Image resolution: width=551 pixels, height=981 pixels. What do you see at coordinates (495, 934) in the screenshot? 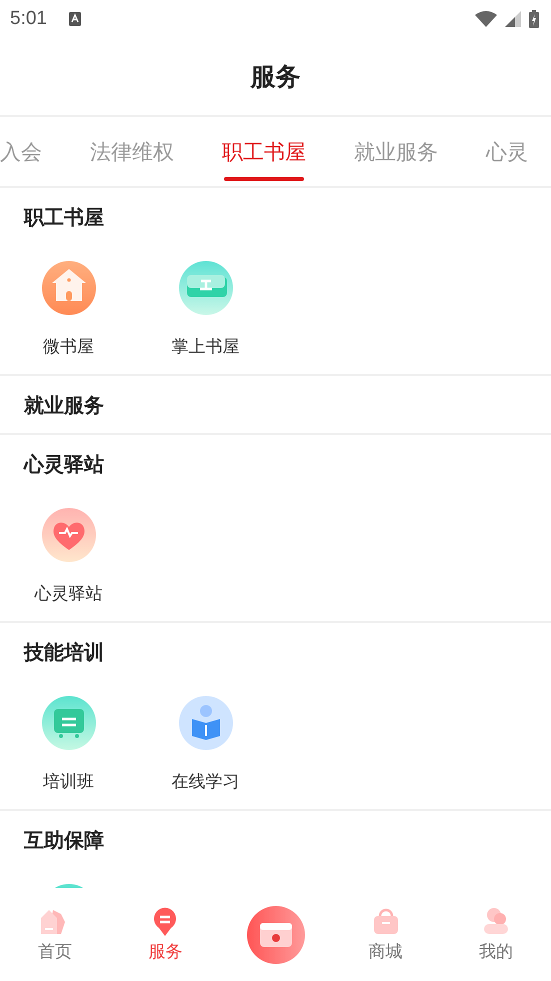
I see `nav-tab: 我的` at bounding box center [495, 934].